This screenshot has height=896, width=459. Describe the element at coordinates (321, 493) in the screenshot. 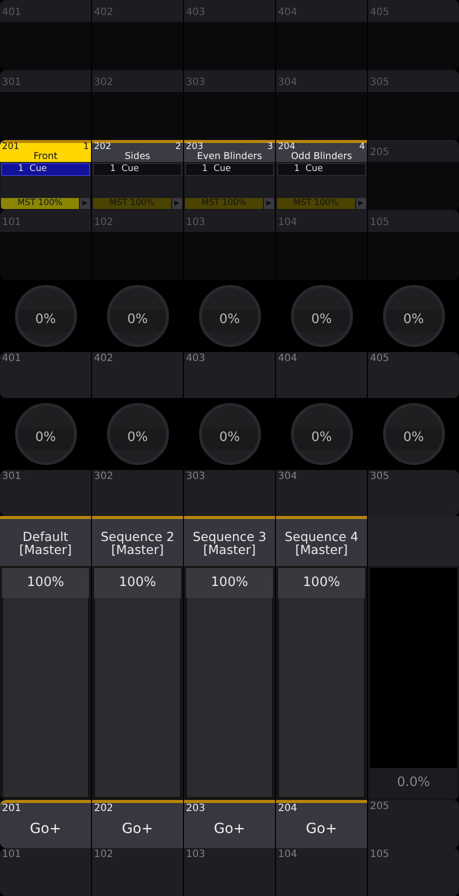

I see `executor-button: 304` at that location.